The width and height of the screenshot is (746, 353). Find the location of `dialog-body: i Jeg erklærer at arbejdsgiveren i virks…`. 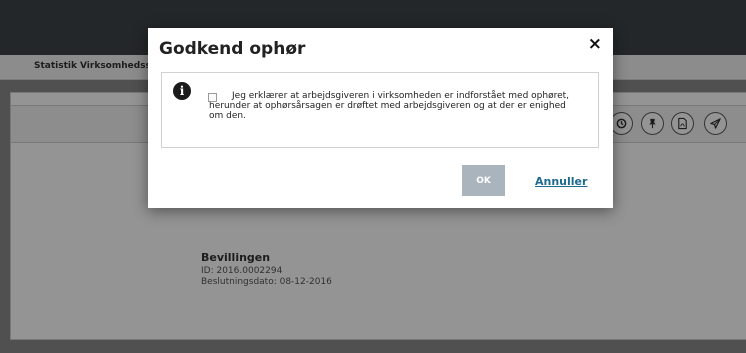

dialog-body: i Jeg erklærer at arbejdsgiveren i virks… is located at coordinates (380, 110).